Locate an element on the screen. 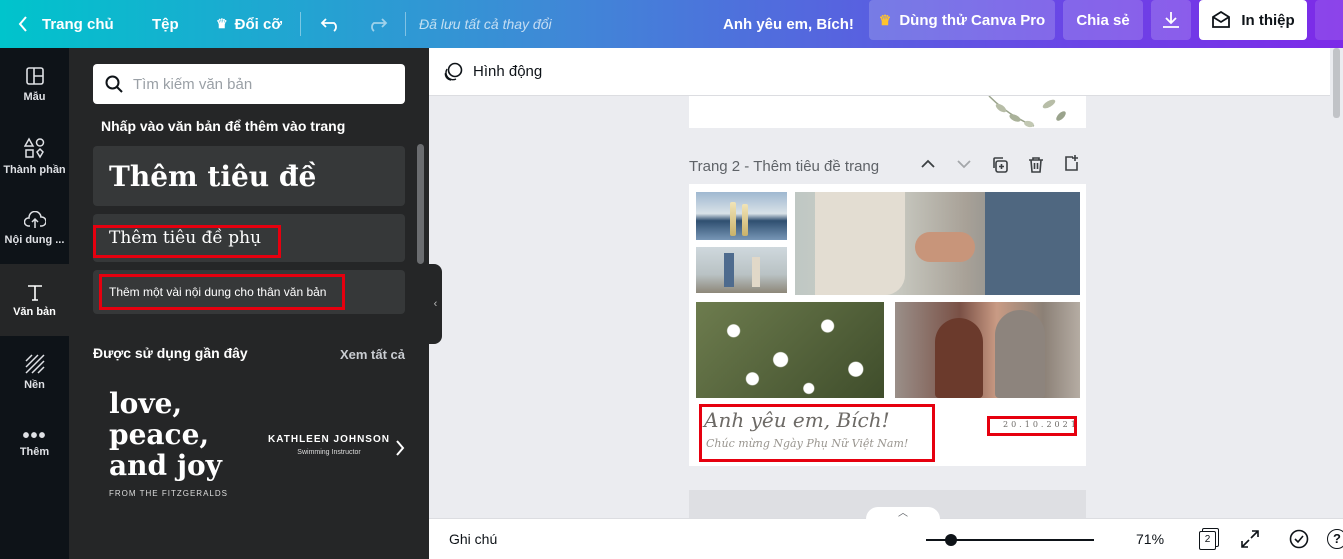 This screenshot has height=559, width=1343. add-heading-button: Thêm tiêu đề is located at coordinates (249, 176).